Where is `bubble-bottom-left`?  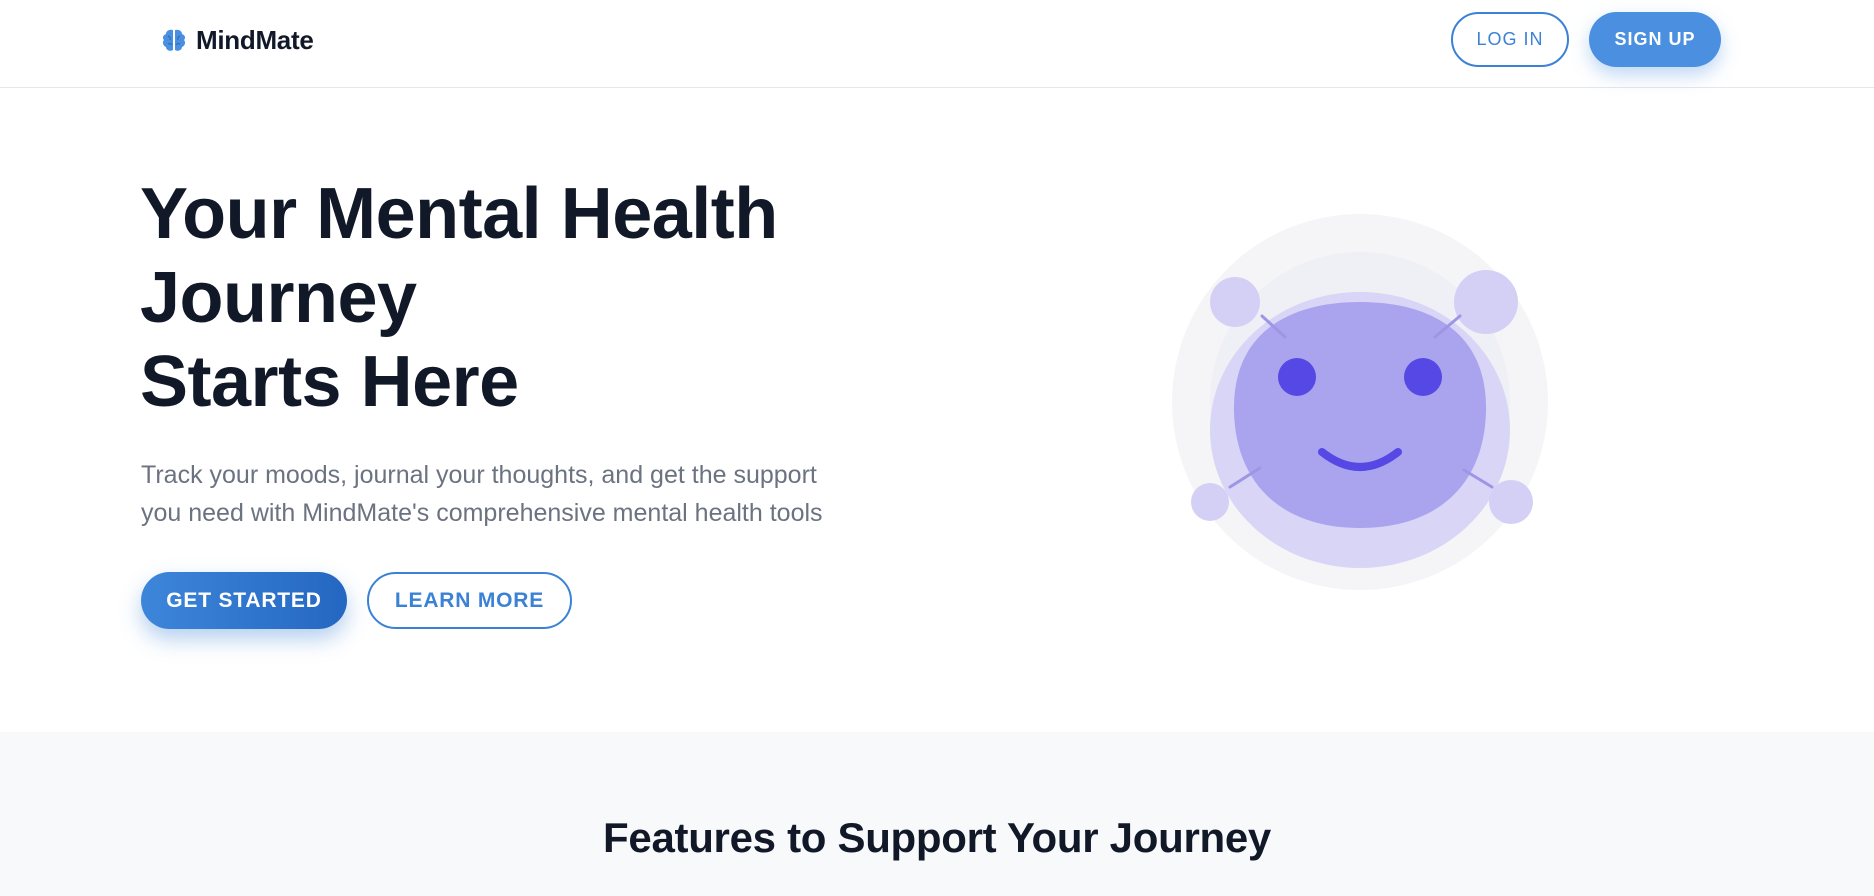 bubble-bottom-left is located at coordinates (1210, 502).